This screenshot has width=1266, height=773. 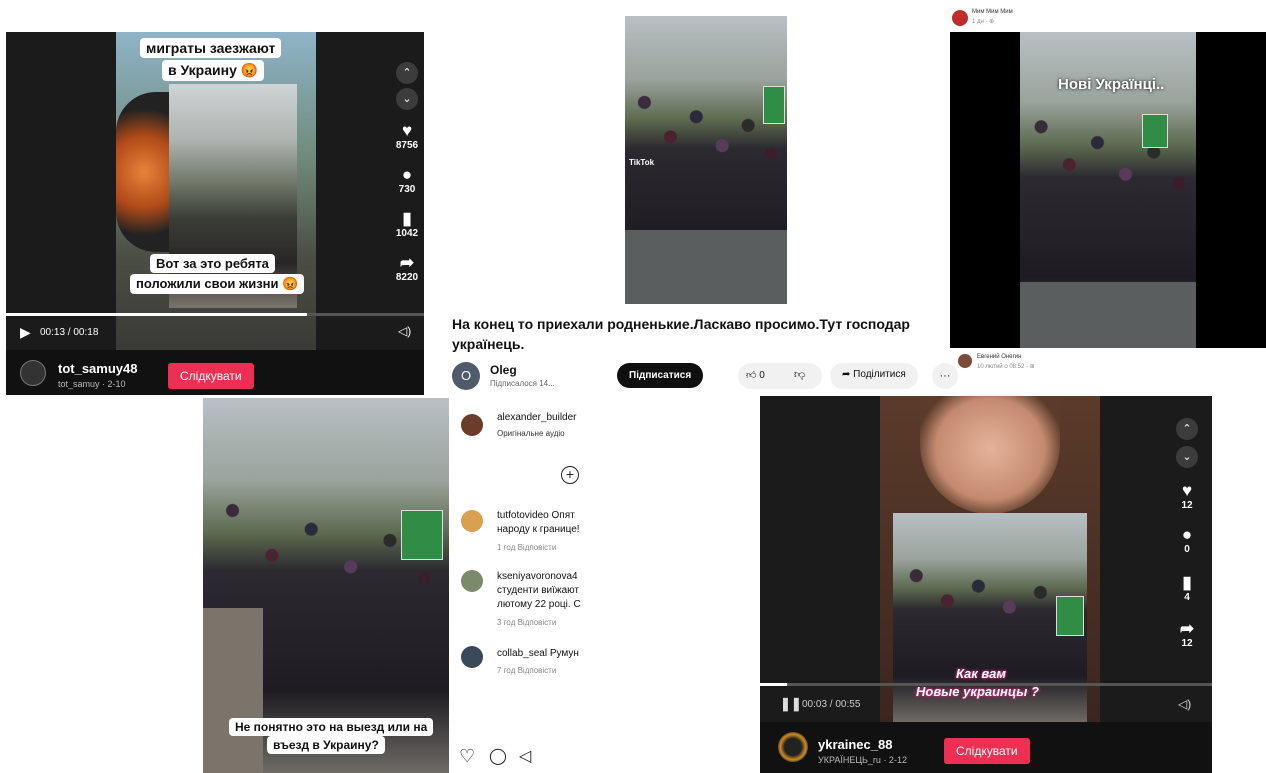 I want to click on subscribe-button: Підписатися, so click(x=660, y=375).